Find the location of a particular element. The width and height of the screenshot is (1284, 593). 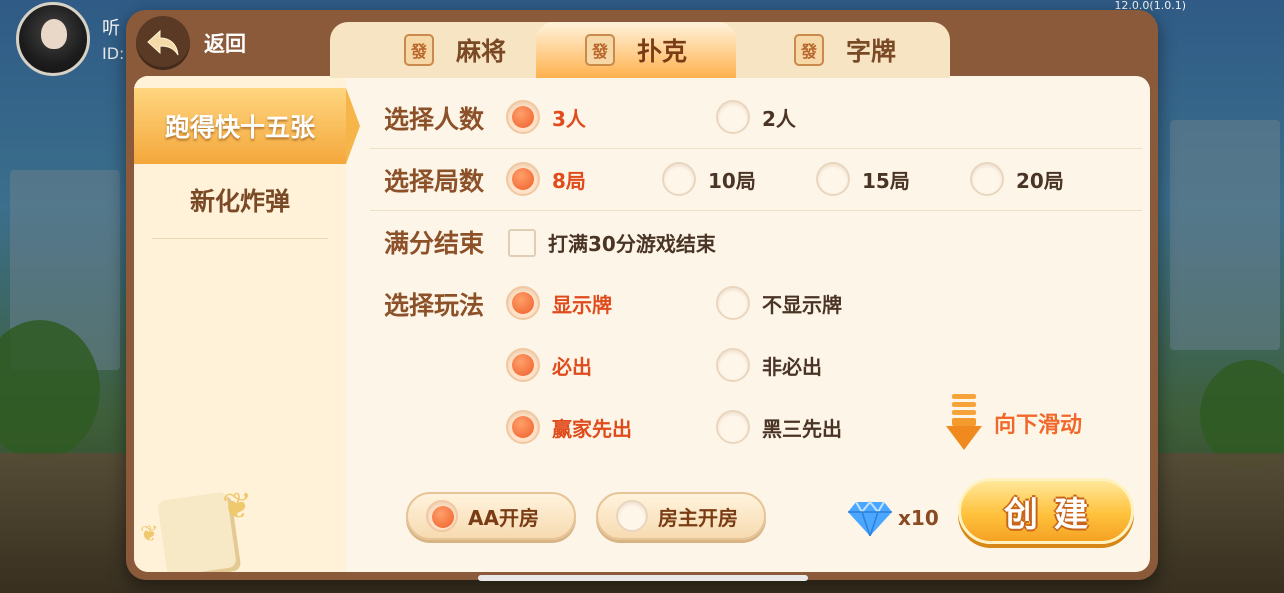

option-rounds-8: 8局 is located at coordinates (546, 179).